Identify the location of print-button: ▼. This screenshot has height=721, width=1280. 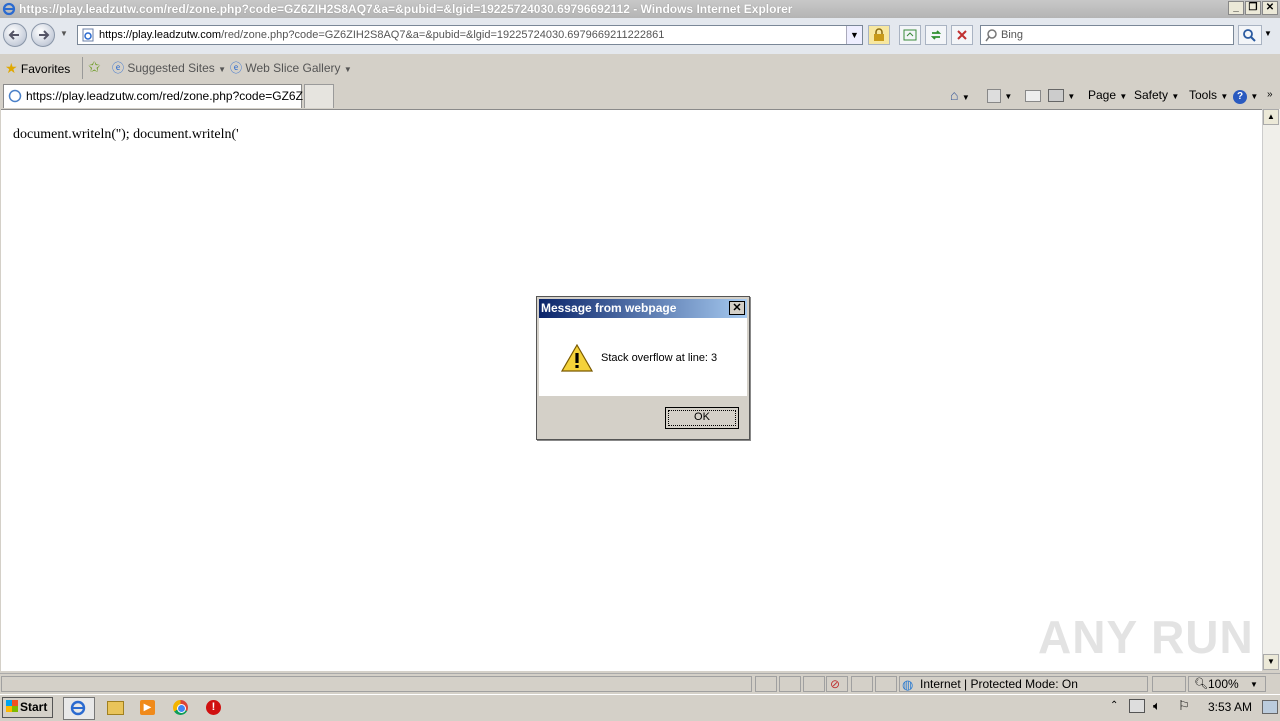
(1061, 95).